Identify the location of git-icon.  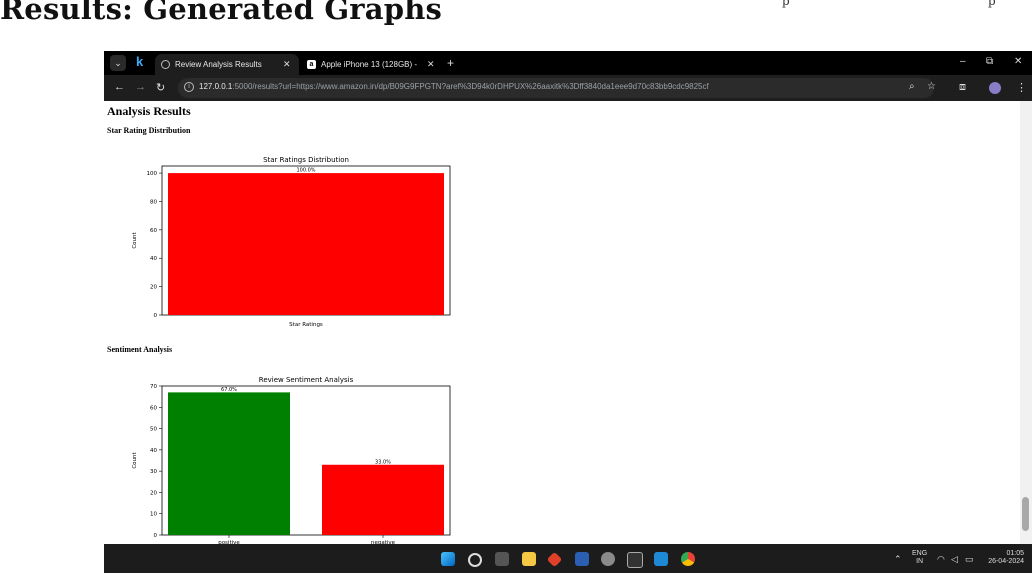
(554, 559).